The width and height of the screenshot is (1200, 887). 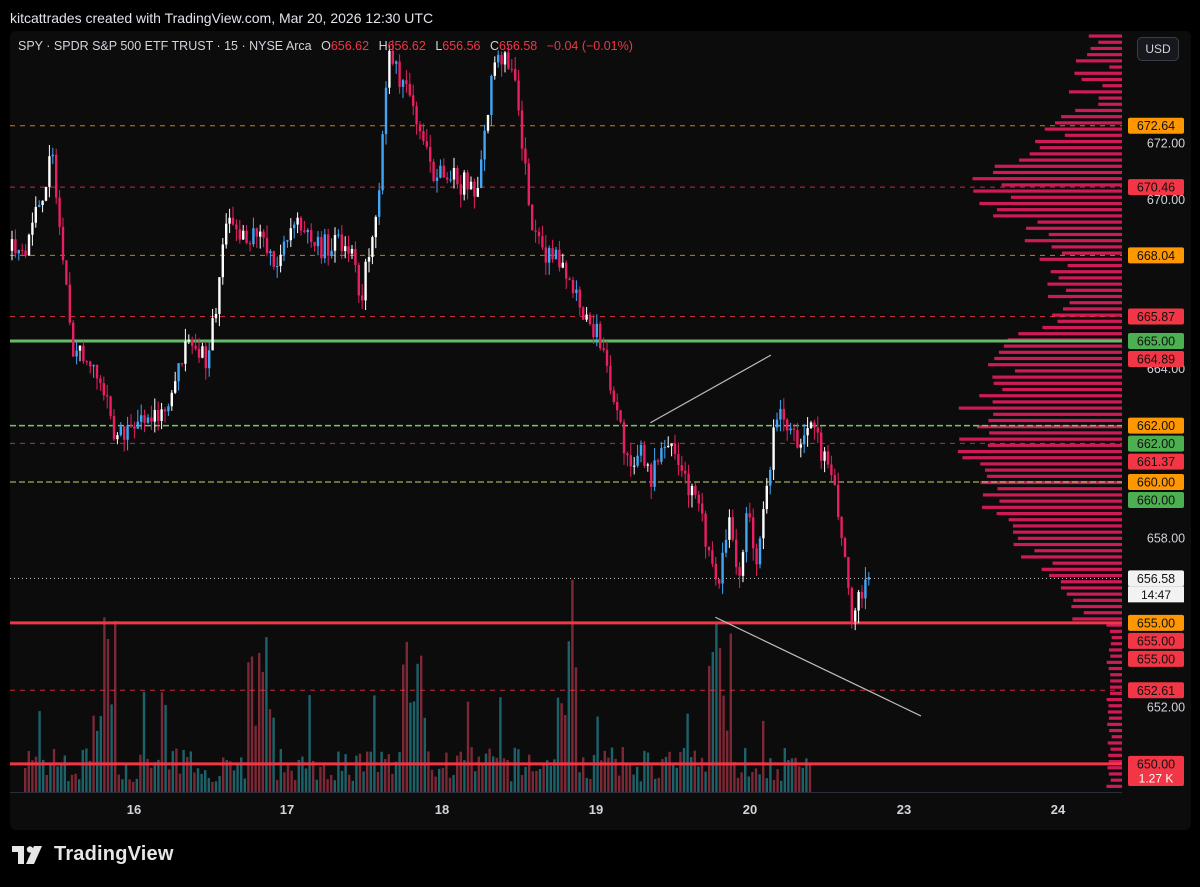 I want to click on price-level-label: 652.61, so click(x=1156, y=691).